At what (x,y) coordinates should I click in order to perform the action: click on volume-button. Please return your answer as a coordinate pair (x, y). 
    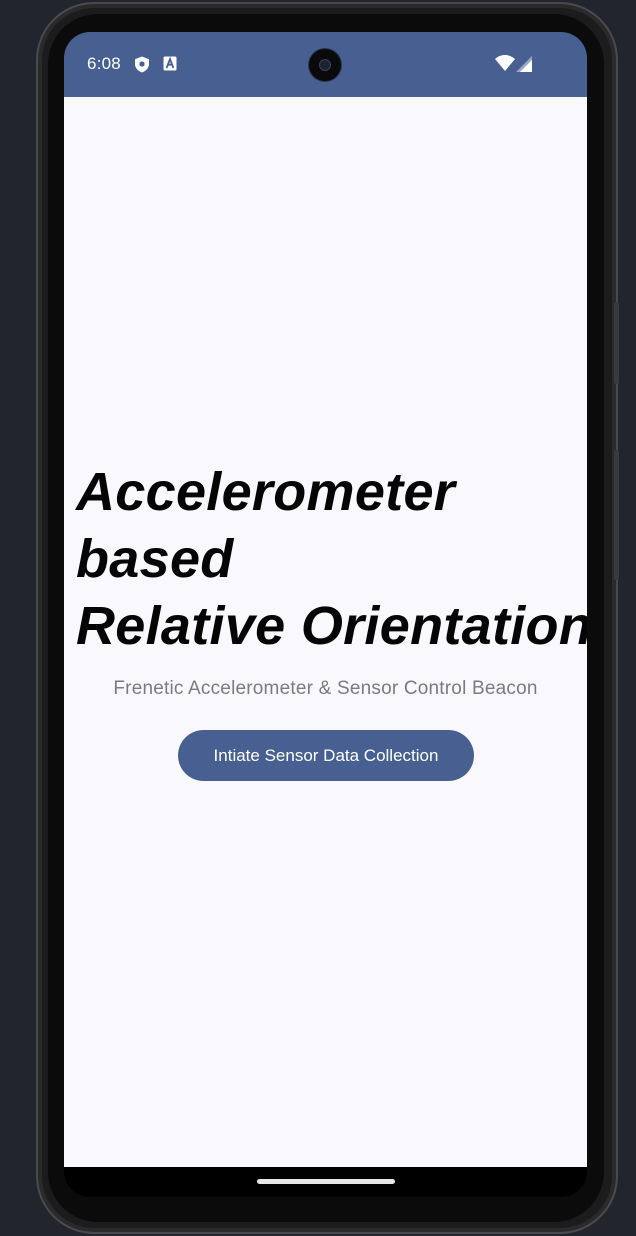
    Looking at the image, I should click on (616, 515).